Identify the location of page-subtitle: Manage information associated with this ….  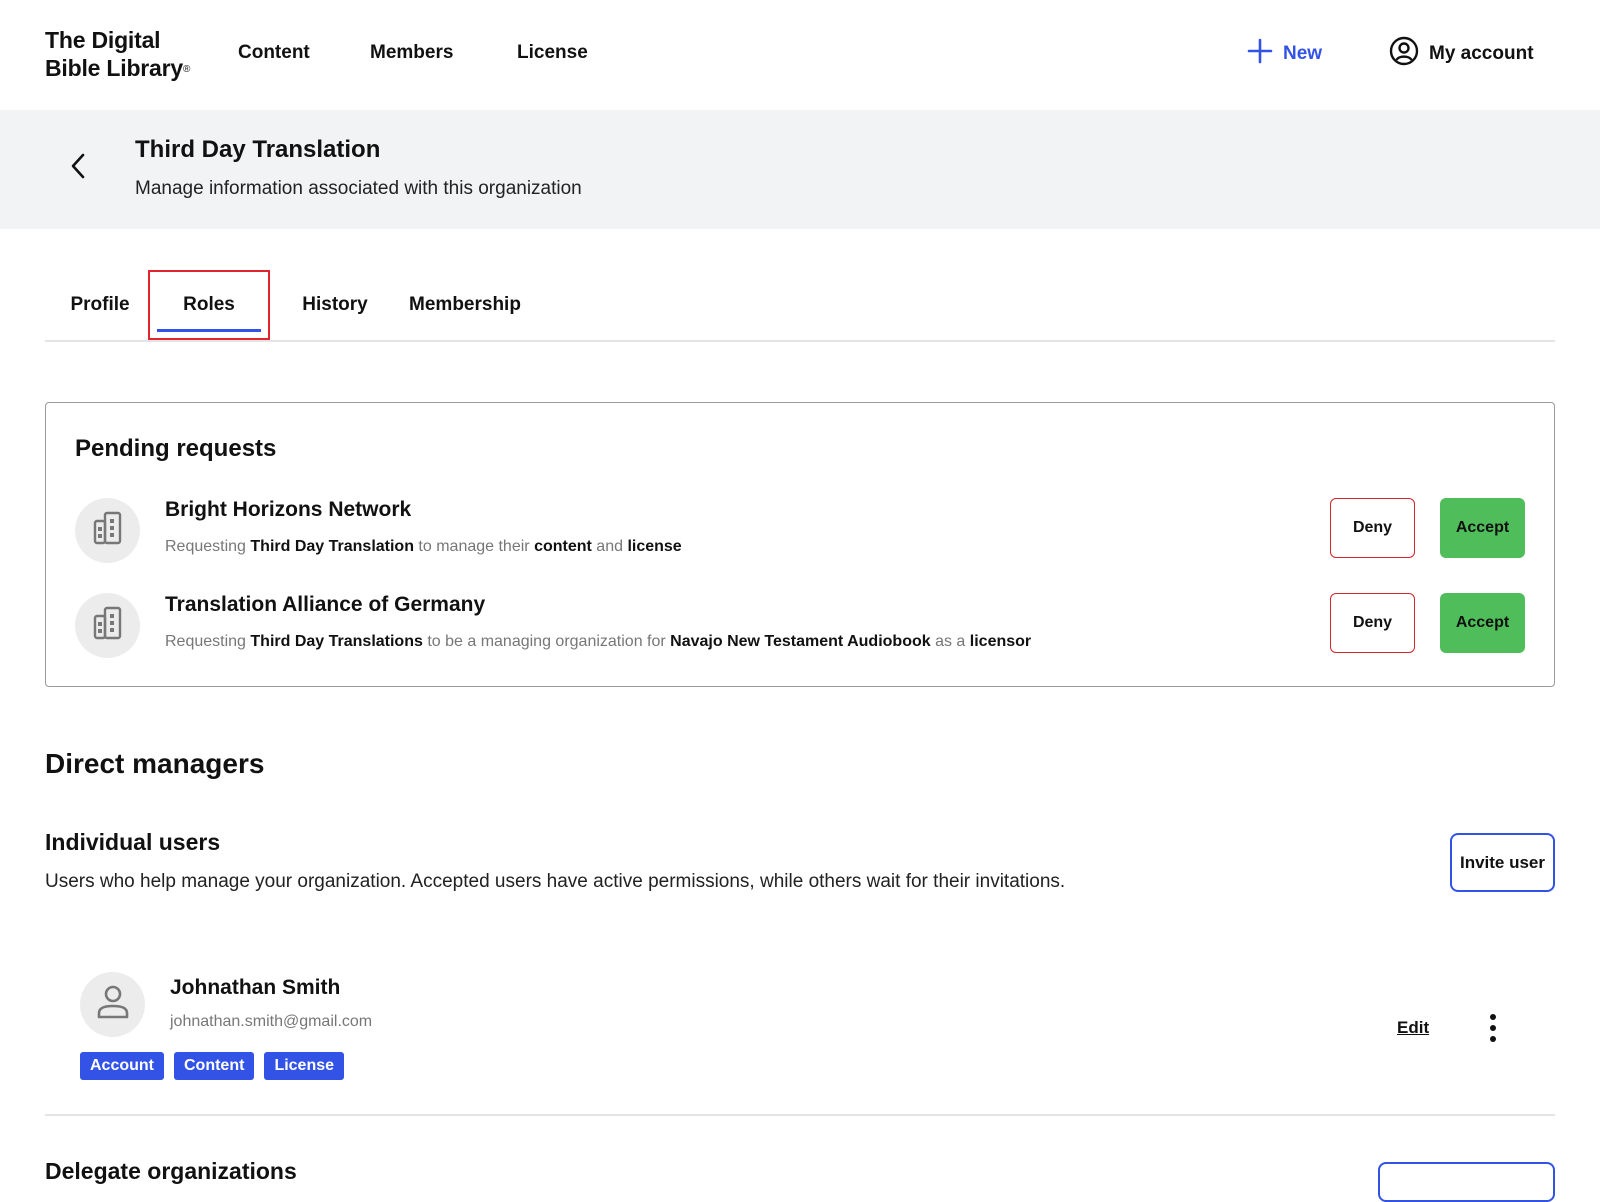
(358, 188).